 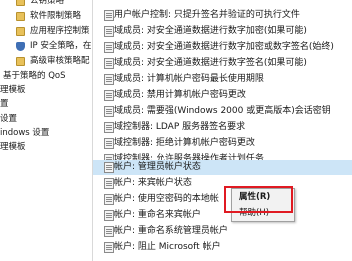 I want to click on policy-row: 域成员: 对安全通道数据进行数字加密(如果可能), so click(x=222, y=31).